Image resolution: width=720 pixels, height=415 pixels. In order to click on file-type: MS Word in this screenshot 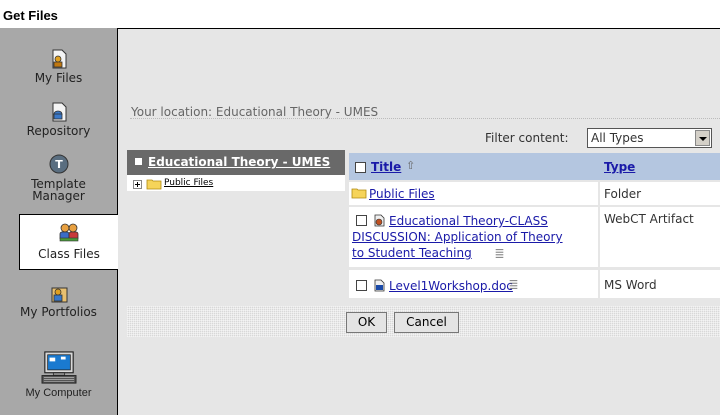, I will do `click(630, 285)`.